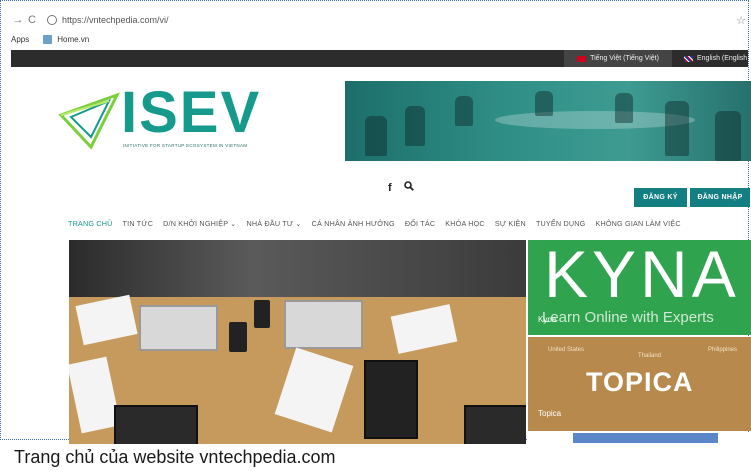 This screenshot has width=751, height=472. I want to click on menu-item-jobs: TUYỂN DỤNG, so click(561, 223).